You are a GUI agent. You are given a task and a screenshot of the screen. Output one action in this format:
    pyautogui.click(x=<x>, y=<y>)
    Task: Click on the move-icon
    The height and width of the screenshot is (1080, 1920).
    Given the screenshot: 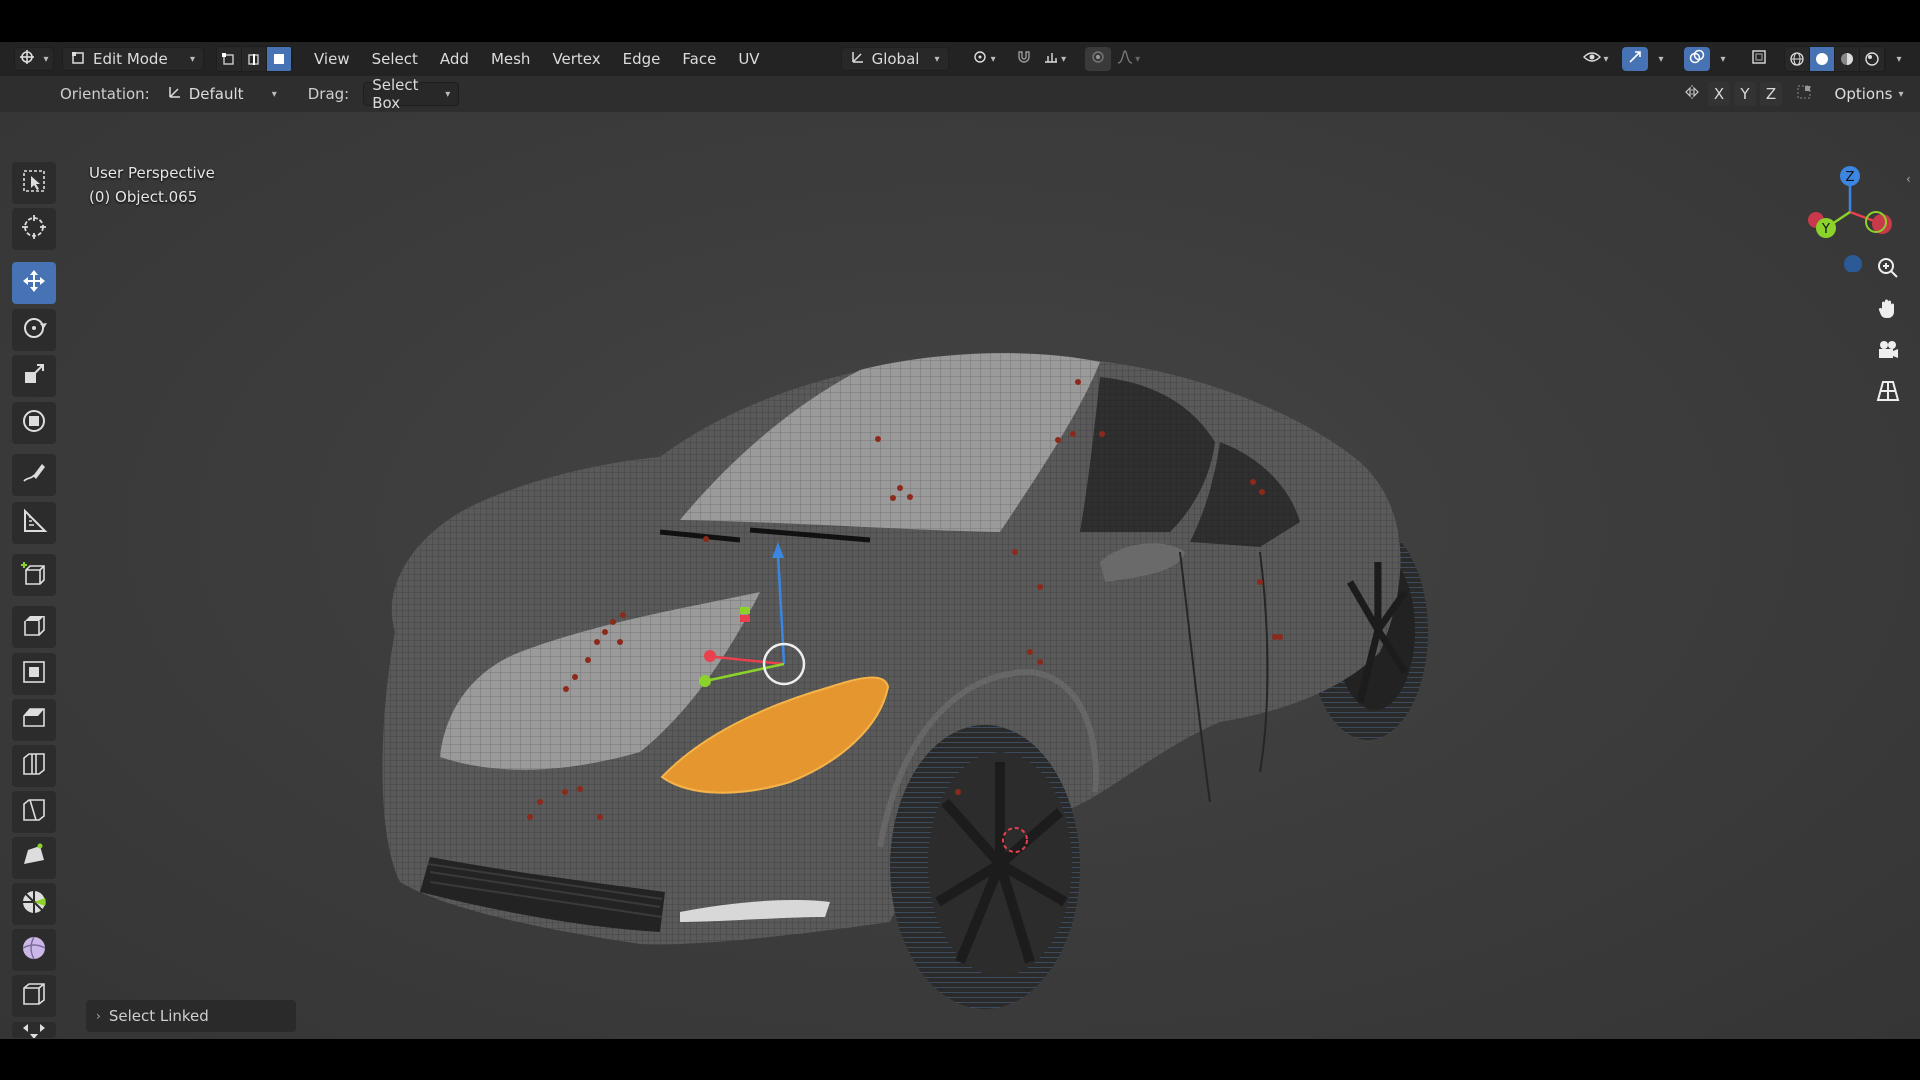 What is the action you would take?
    pyautogui.click(x=34, y=283)
    